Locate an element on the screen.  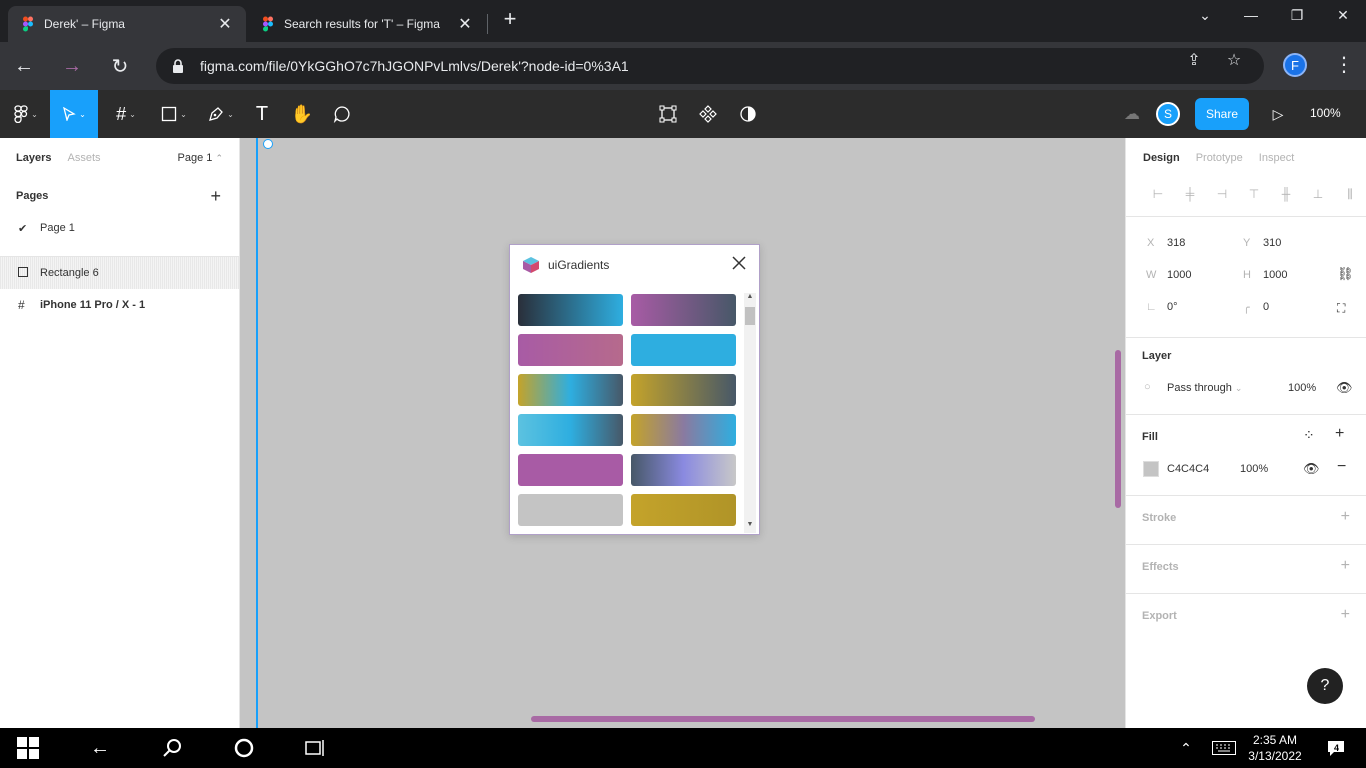
share-button: Share is located at coordinates (1222, 114).